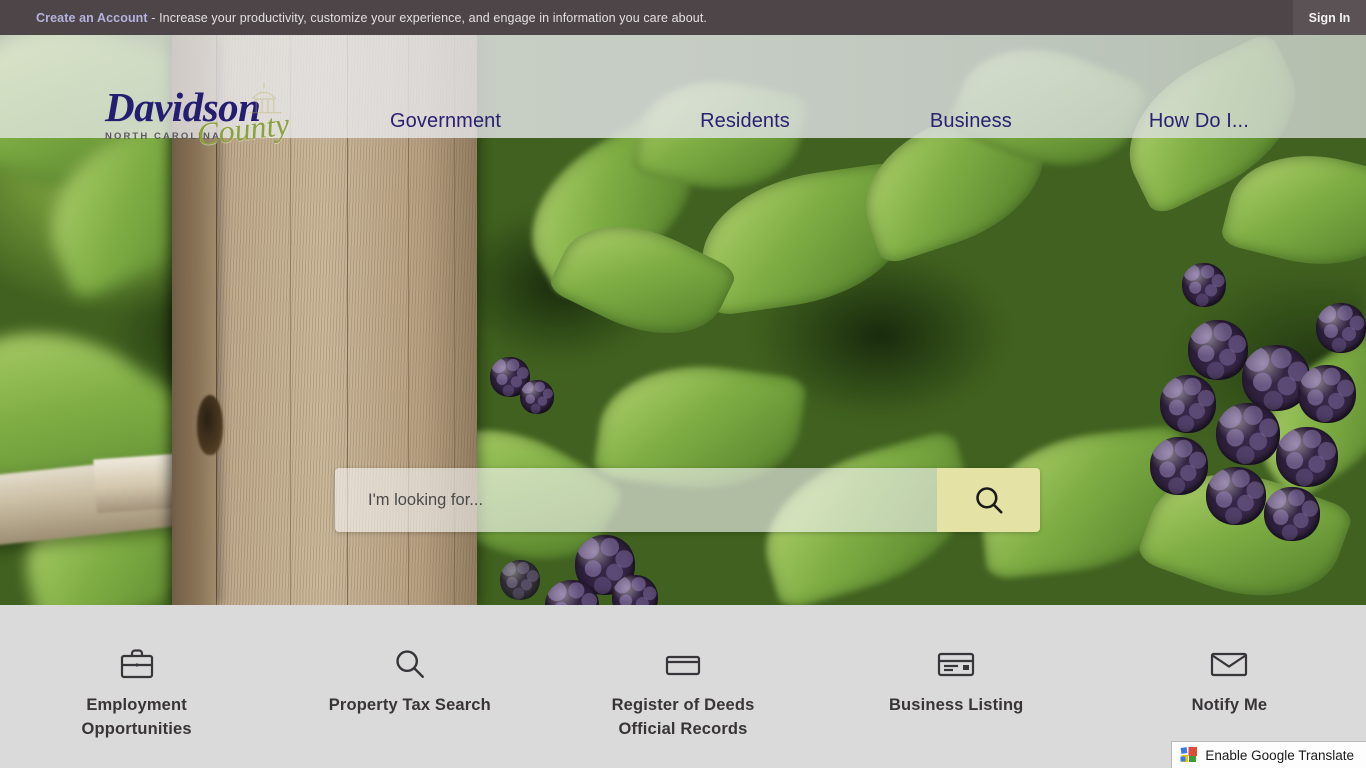  Describe the element at coordinates (1189, 754) in the screenshot. I see `google-logo-icon` at that location.